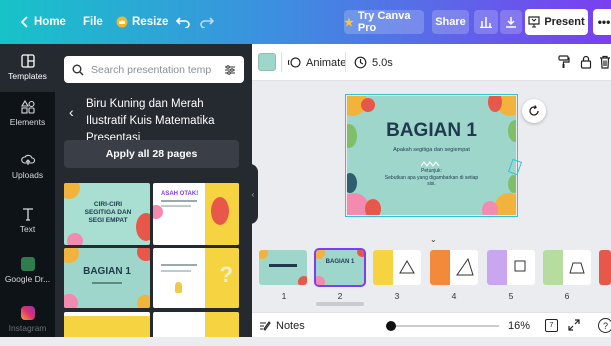 The height and width of the screenshot is (346, 611). What do you see at coordinates (605, 63) in the screenshot?
I see `trash-icon` at bounding box center [605, 63].